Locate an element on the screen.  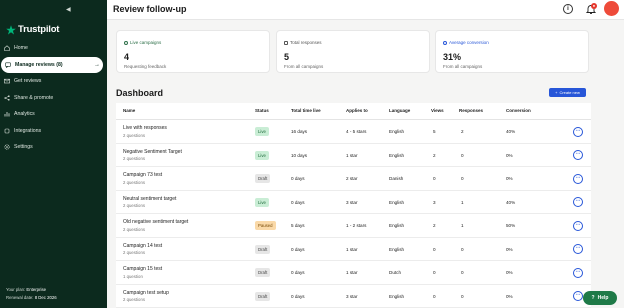
campaign-name: Campaign 14 test is located at coordinates (142, 246).